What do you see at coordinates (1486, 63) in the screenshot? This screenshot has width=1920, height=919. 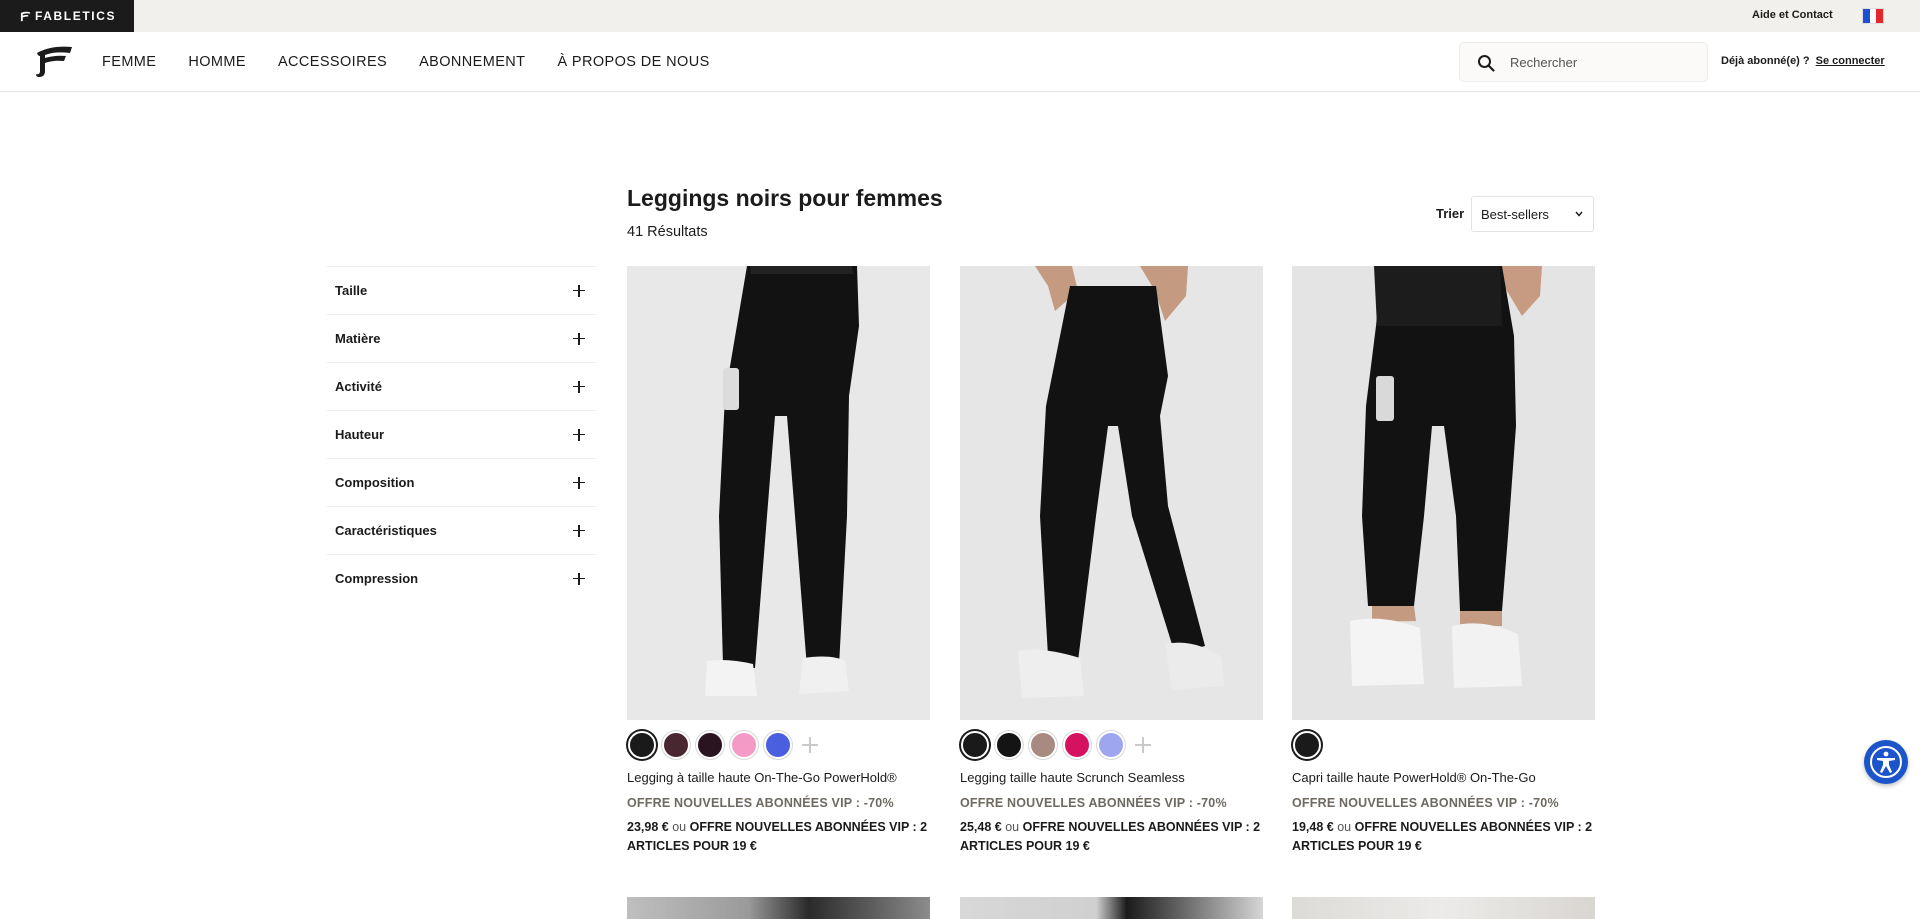 I see `search-icon` at bounding box center [1486, 63].